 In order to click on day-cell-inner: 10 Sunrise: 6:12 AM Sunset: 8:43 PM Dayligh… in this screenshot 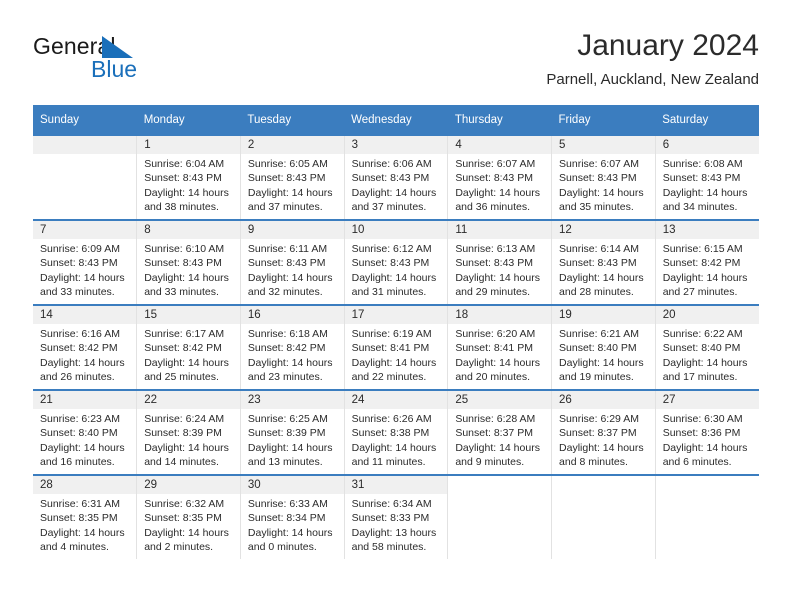, I will do `click(396, 262)`.